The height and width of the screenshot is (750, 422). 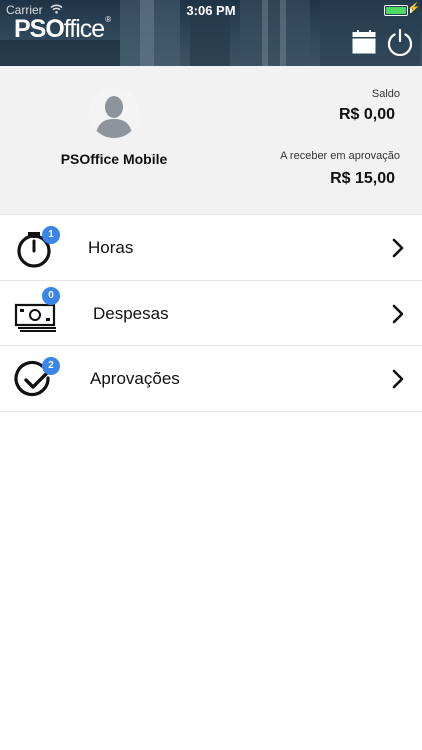 What do you see at coordinates (114, 159) in the screenshot?
I see `user-name: PSOffice Mobile` at bounding box center [114, 159].